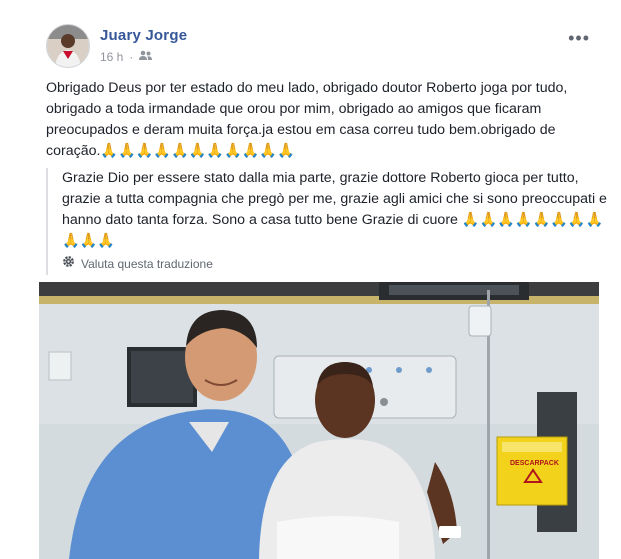  I want to click on rate-translation-link: Valuta questa traduzione, so click(336, 264).